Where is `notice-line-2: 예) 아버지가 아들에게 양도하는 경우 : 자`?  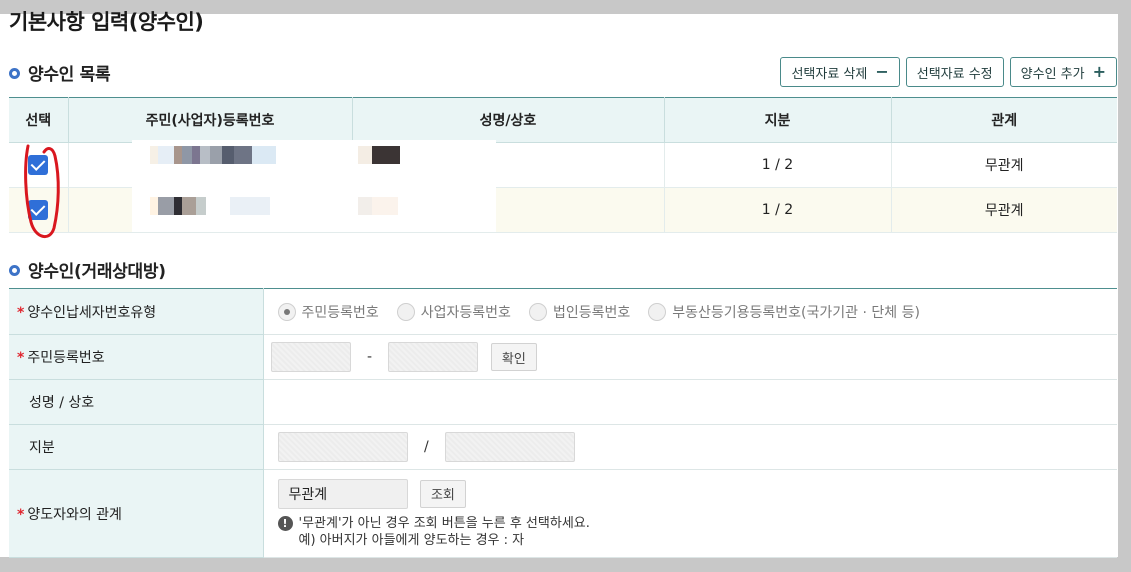 notice-line-2: 예) 아버지가 아들에게 양도하는 경우 : 자 is located at coordinates (411, 540).